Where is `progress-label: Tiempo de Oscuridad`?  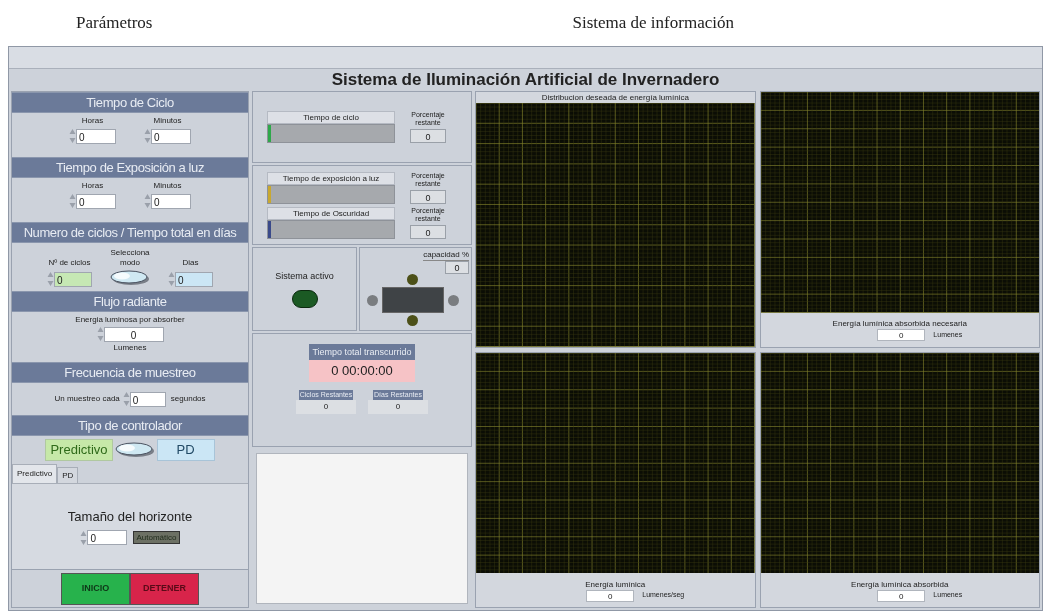
progress-label: Tiempo de Oscuridad is located at coordinates (331, 213).